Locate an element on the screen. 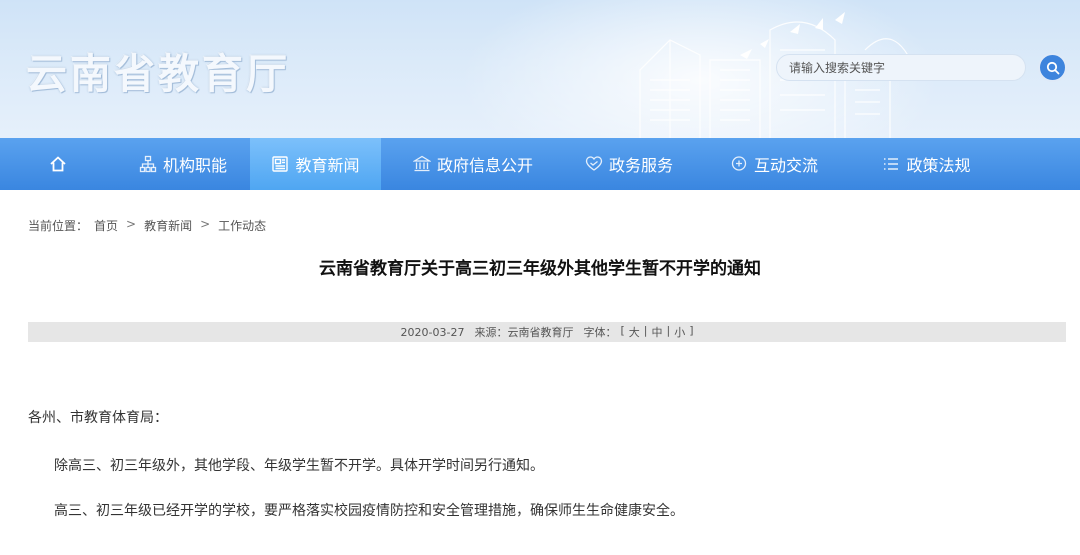 The width and height of the screenshot is (1080, 555). nav-item-org-functions: 机构职能 is located at coordinates (183, 164).